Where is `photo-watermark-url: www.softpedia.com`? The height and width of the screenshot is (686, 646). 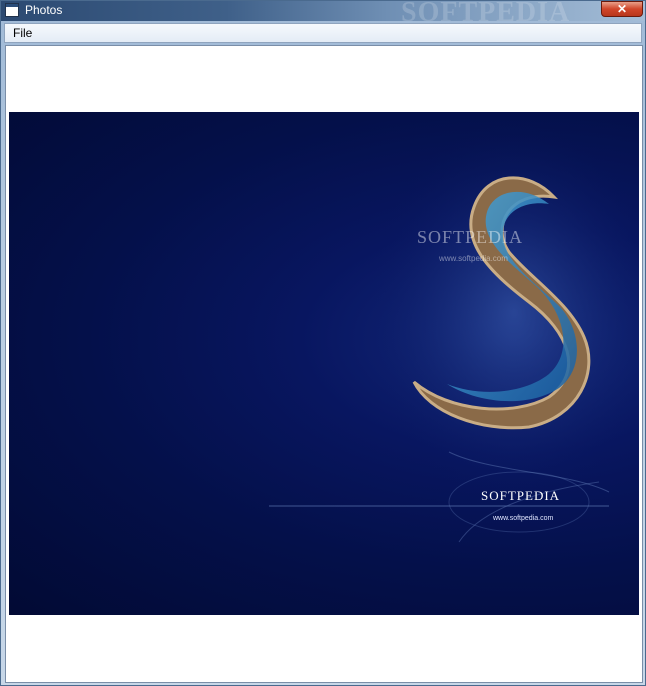
photo-watermark-url: www.softpedia.com is located at coordinates (473, 258).